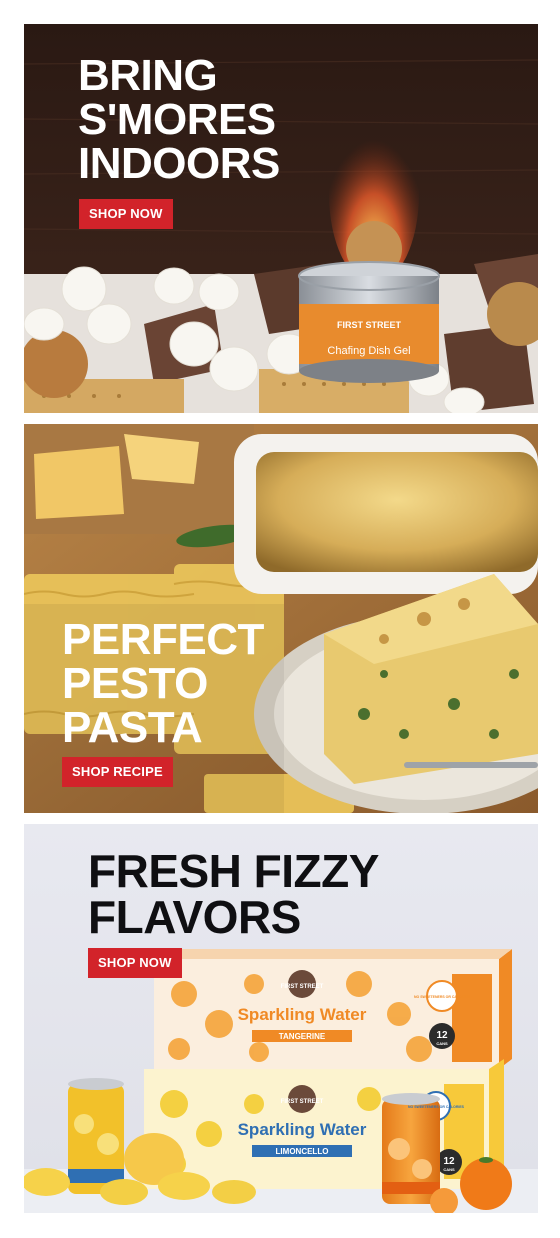 Image resolution: width=560 pixels, height=1238 pixels. What do you see at coordinates (179, 119) in the screenshot?
I see `smores-headline: BRING S'MORES INDOORS` at bounding box center [179, 119].